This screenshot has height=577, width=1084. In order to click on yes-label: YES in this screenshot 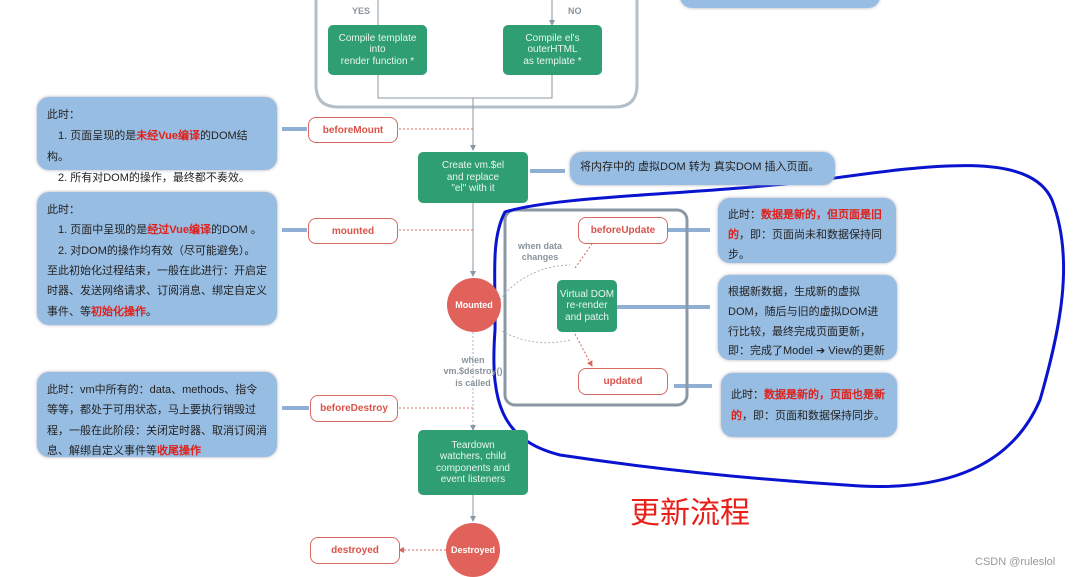, I will do `click(361, 11)`.